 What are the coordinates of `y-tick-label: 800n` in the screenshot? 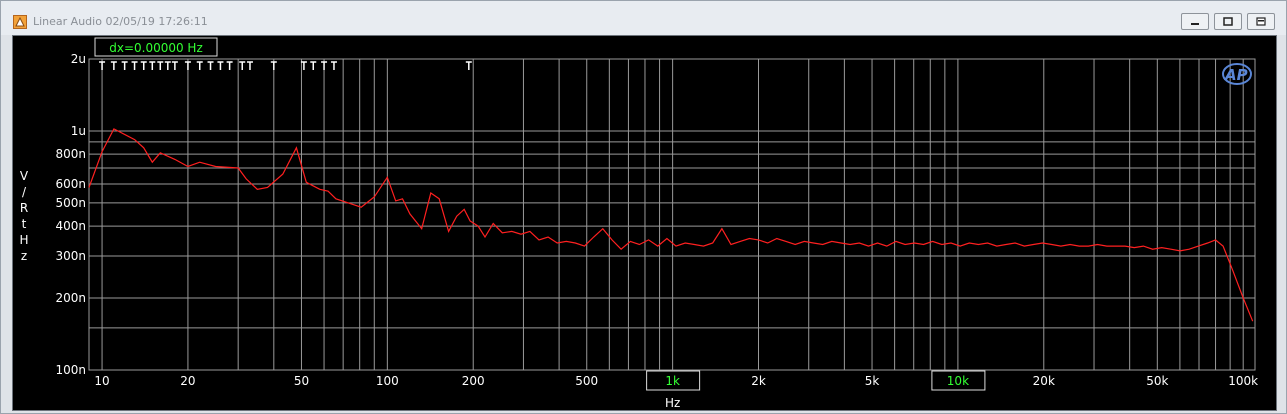 It's located at (70, 154).